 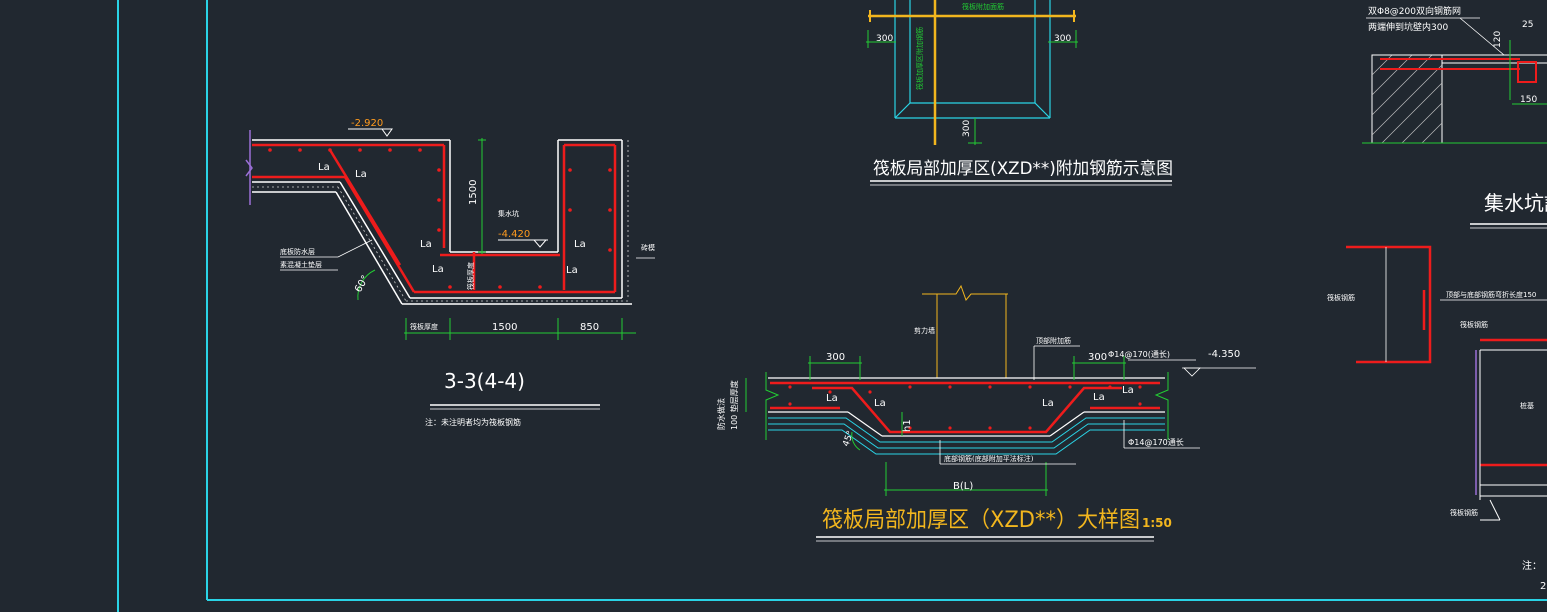 I want to click on note-33: 注：未注明者均为筏板钢筋, so click(x=473, y=422).